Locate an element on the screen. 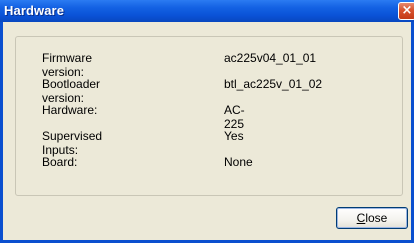 This screenshot has width=414, height=243. close-button: Close is located at coordinates (372, 218).